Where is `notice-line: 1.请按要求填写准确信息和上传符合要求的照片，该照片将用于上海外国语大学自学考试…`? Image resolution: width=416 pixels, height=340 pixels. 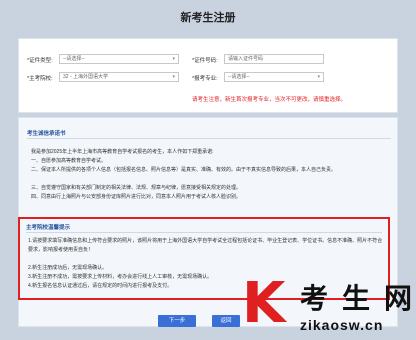
notice-line: 1.请按要求填写准确信息和上传符合要求的照片，该照片将用于上海外国语大学自学考试… is located at coordinates (205, 245).